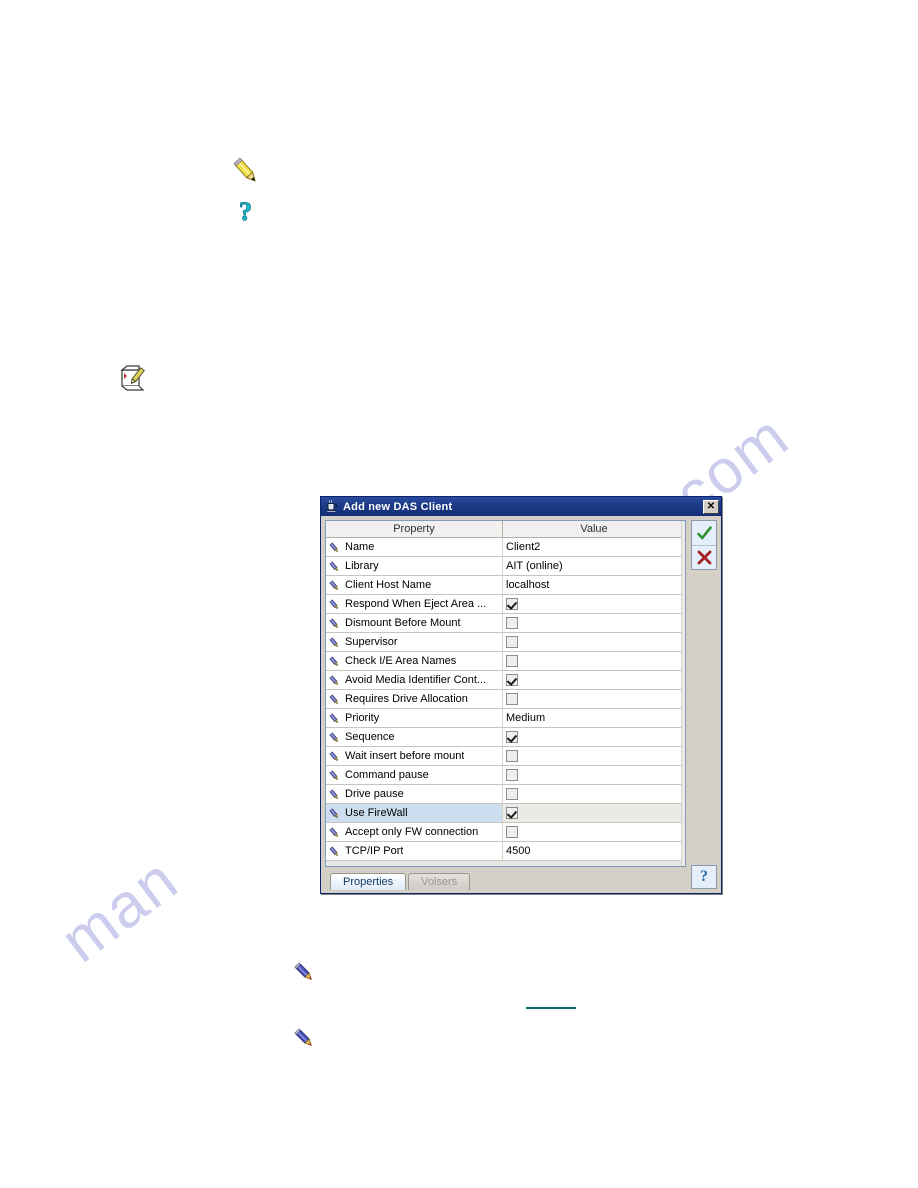 Image resolution: width=918 pixels, height=1188 pixels. I want to click on property-cell: Use FireWall, so click(414, 813).